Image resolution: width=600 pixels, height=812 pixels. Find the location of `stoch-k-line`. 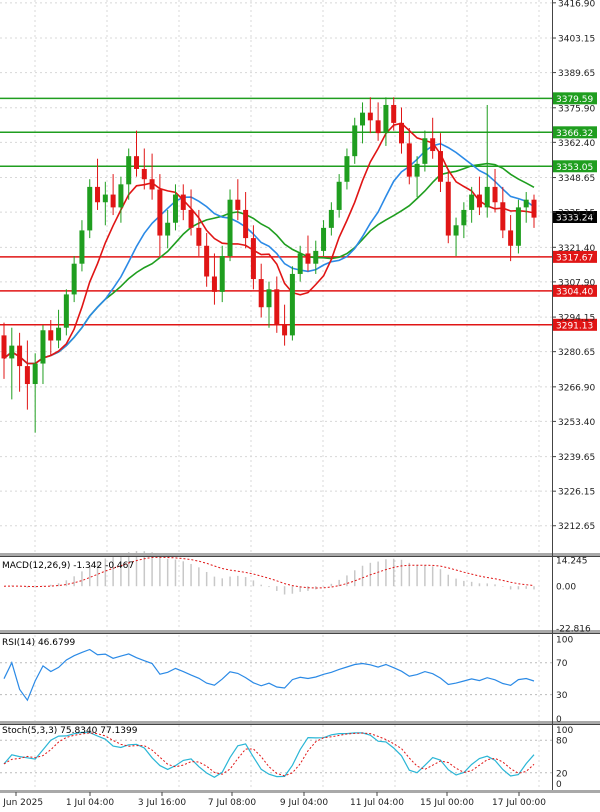

stoch-k-line is located at coordinates (269, 754).